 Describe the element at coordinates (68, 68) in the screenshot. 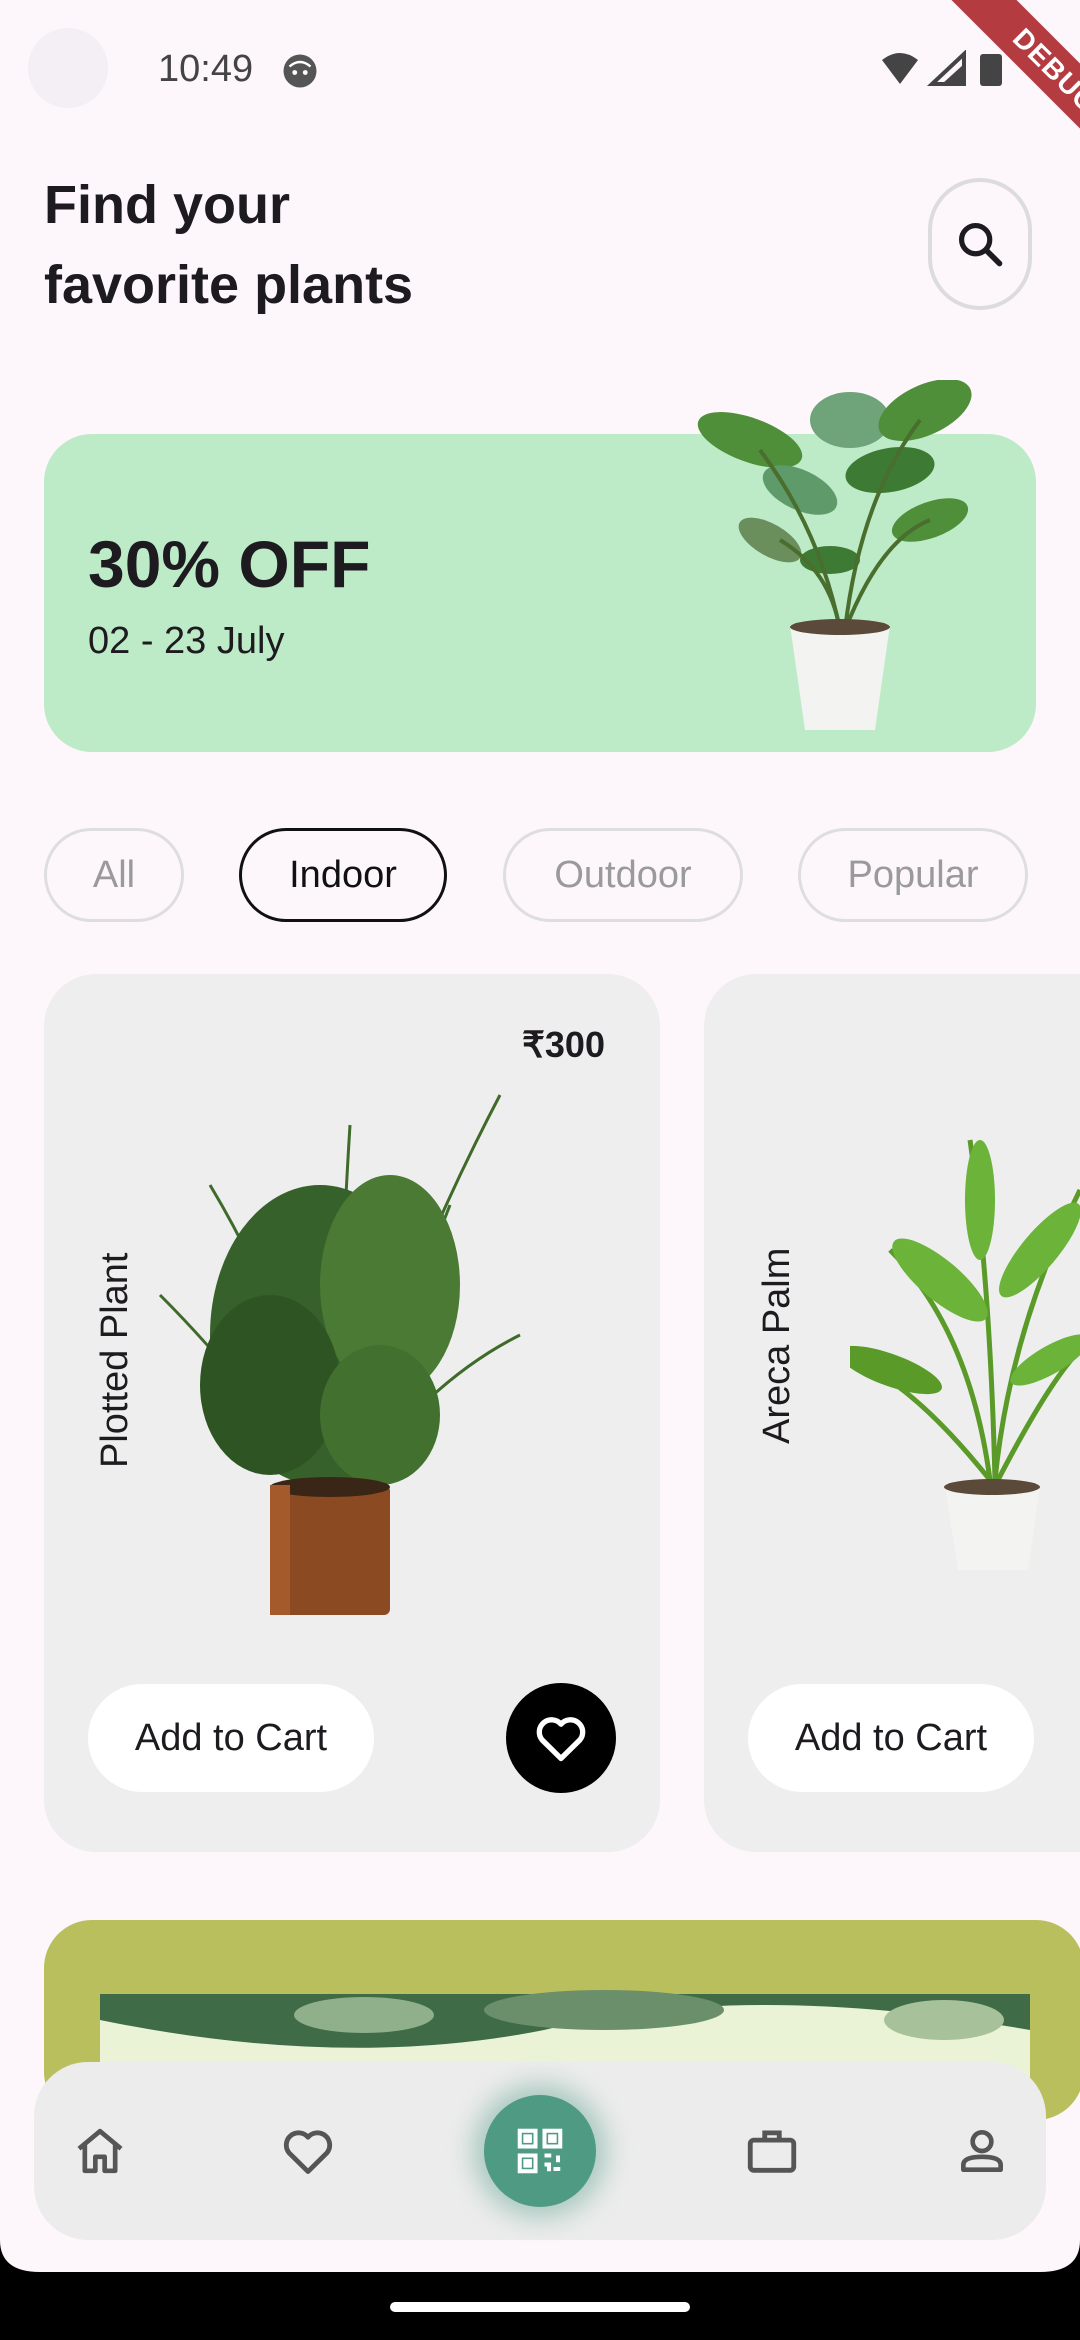

I see `camera-cutout` at that location.